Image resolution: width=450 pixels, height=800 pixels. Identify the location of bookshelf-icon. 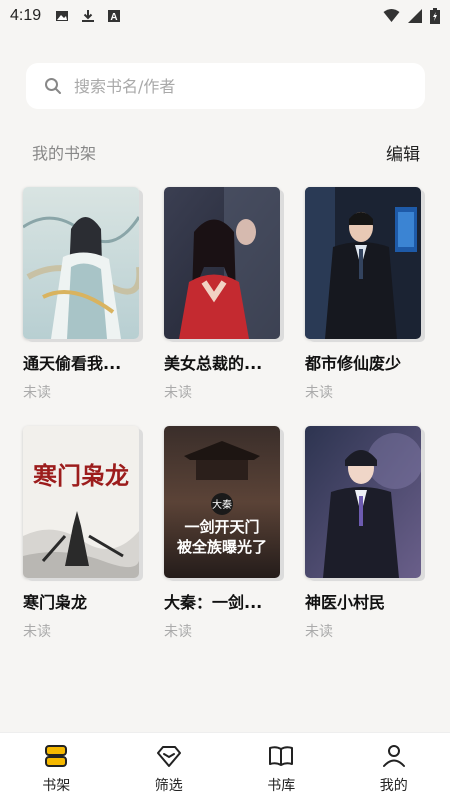
(56, 756).